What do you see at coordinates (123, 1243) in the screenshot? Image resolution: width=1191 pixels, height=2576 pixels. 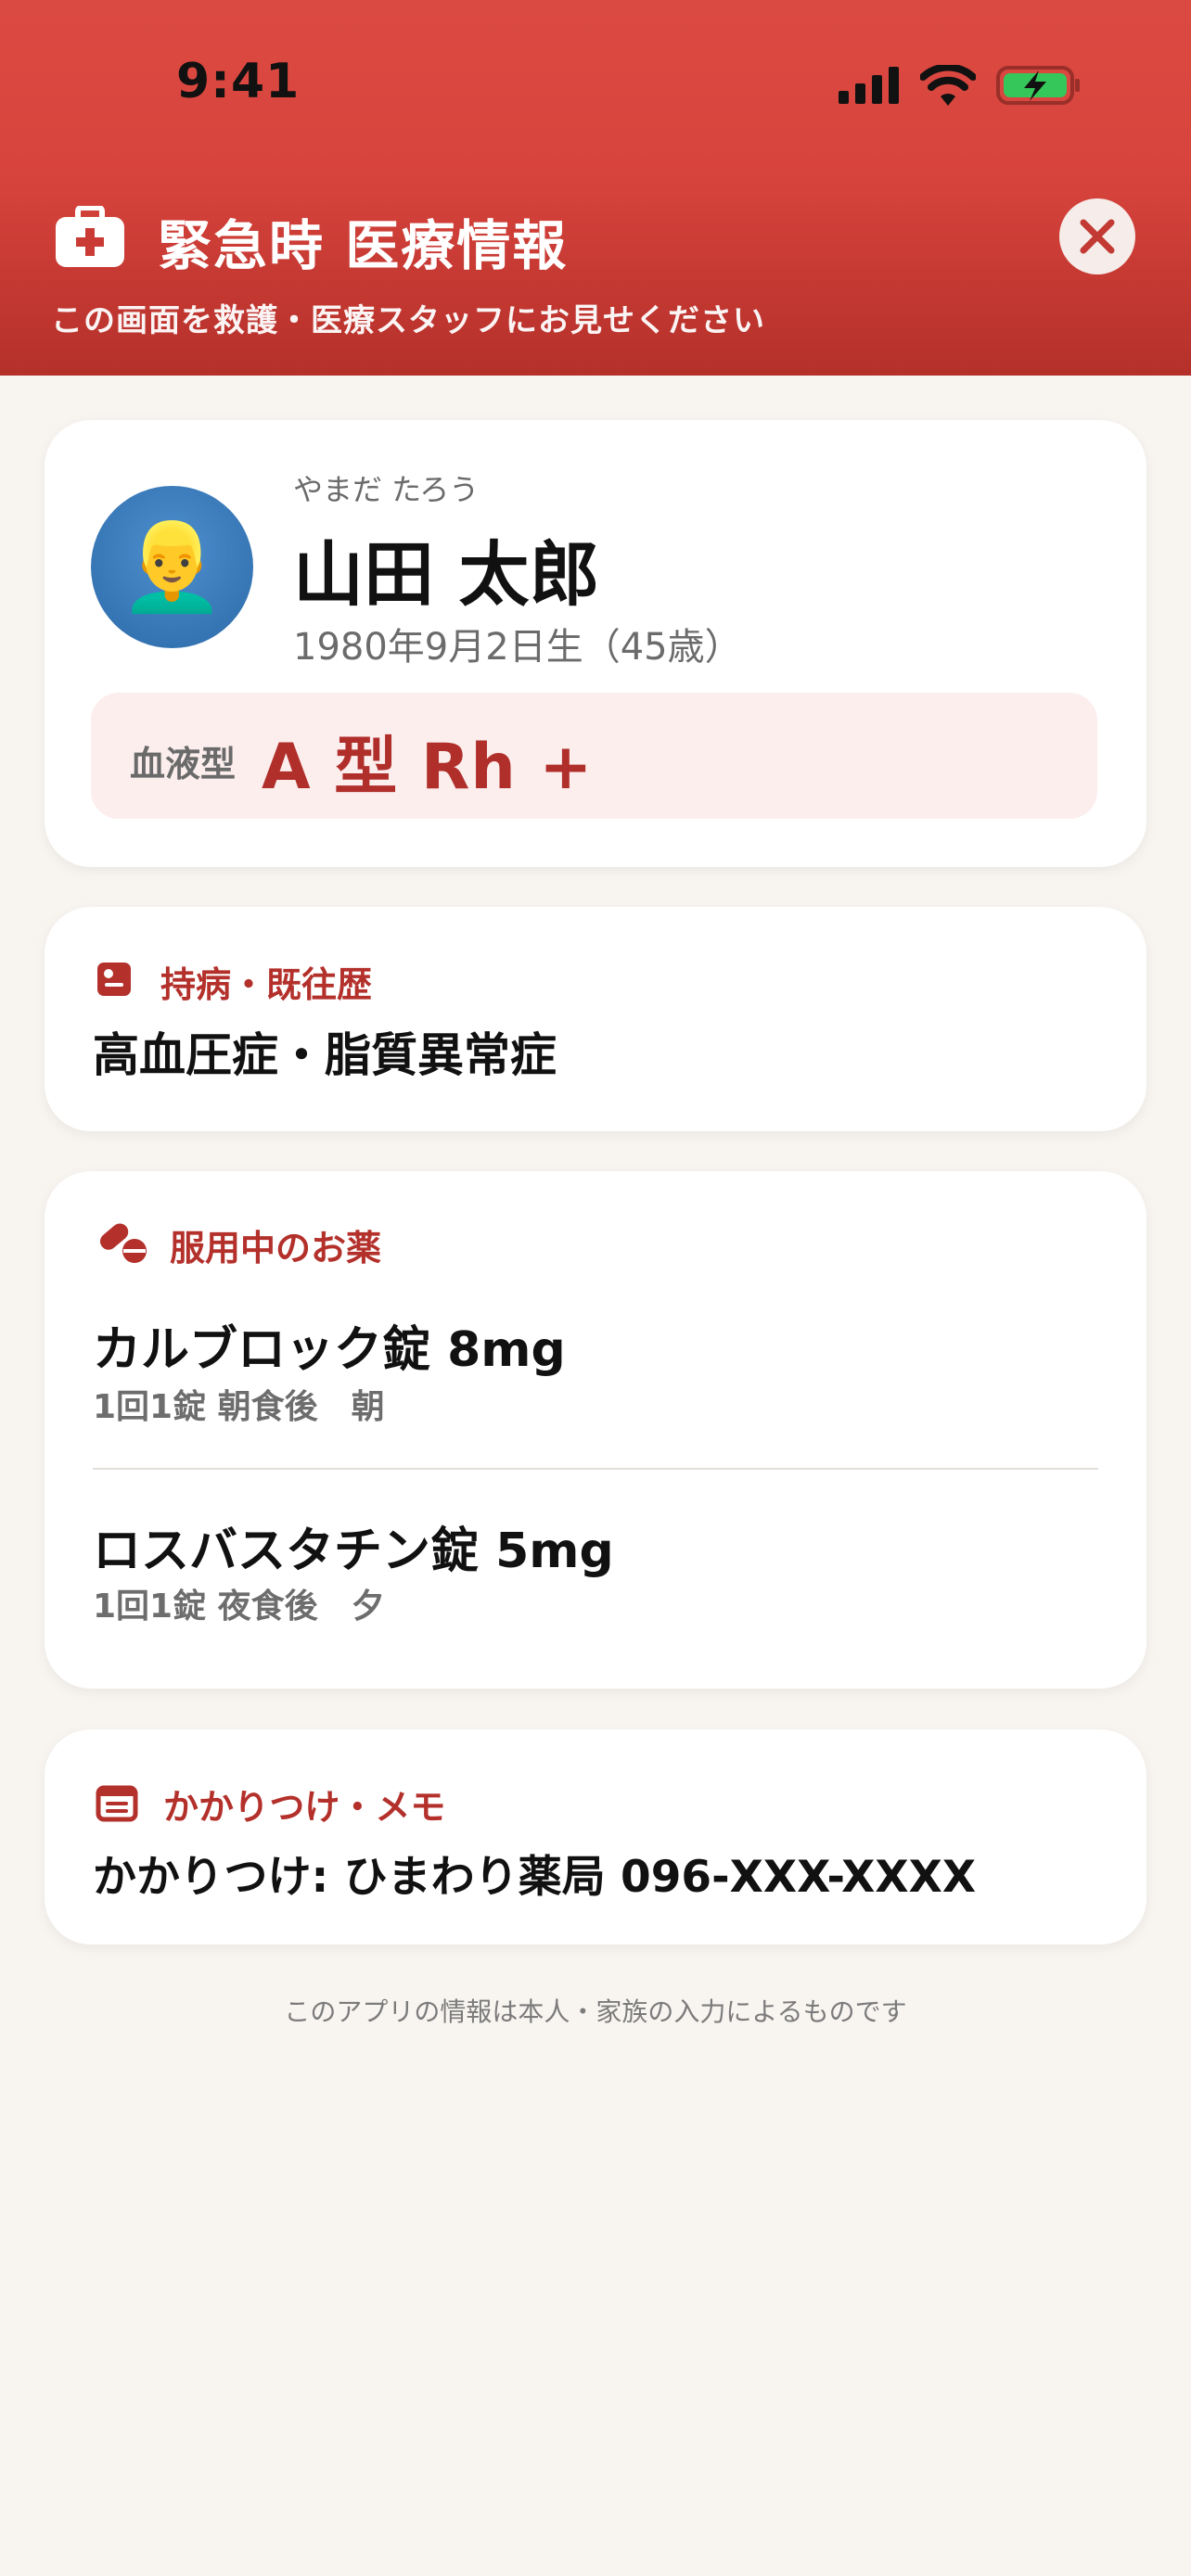 I see `pills-icon` at bounding box center [123, 1243].